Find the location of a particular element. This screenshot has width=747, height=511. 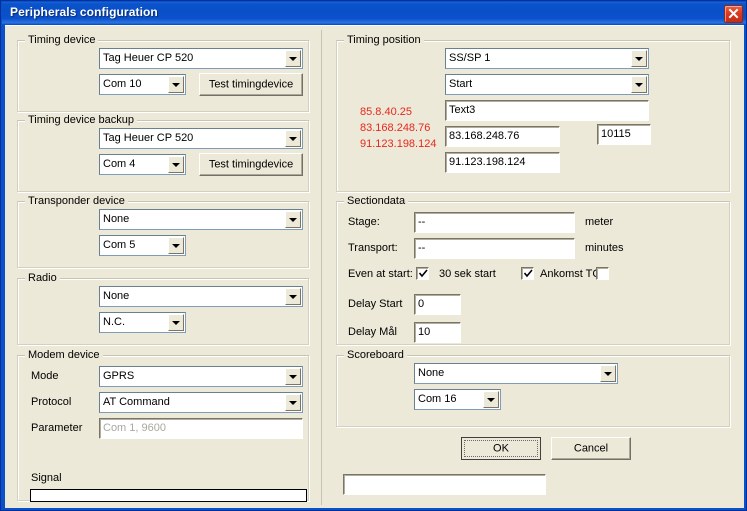

detected-address-1: 85.8.40.25 is located at coordinates (386, 112).